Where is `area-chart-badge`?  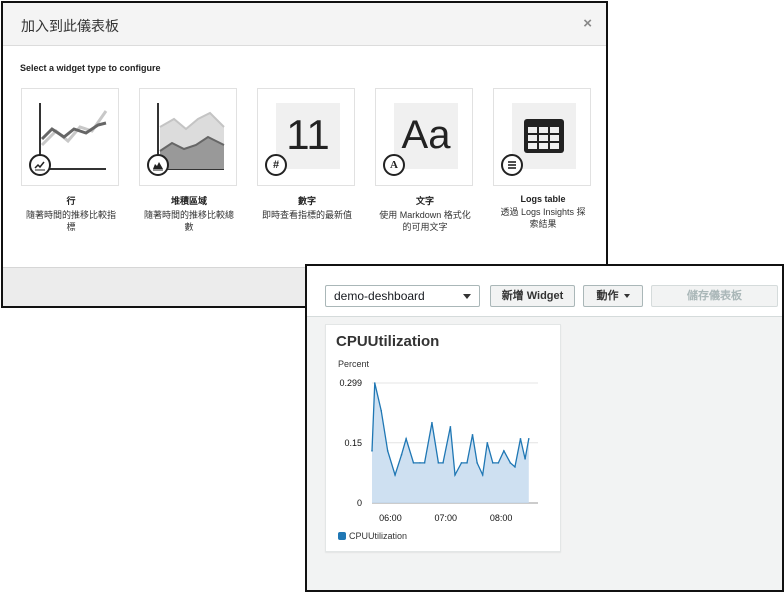
area-chart-badge is located at coordinates (158, 165).